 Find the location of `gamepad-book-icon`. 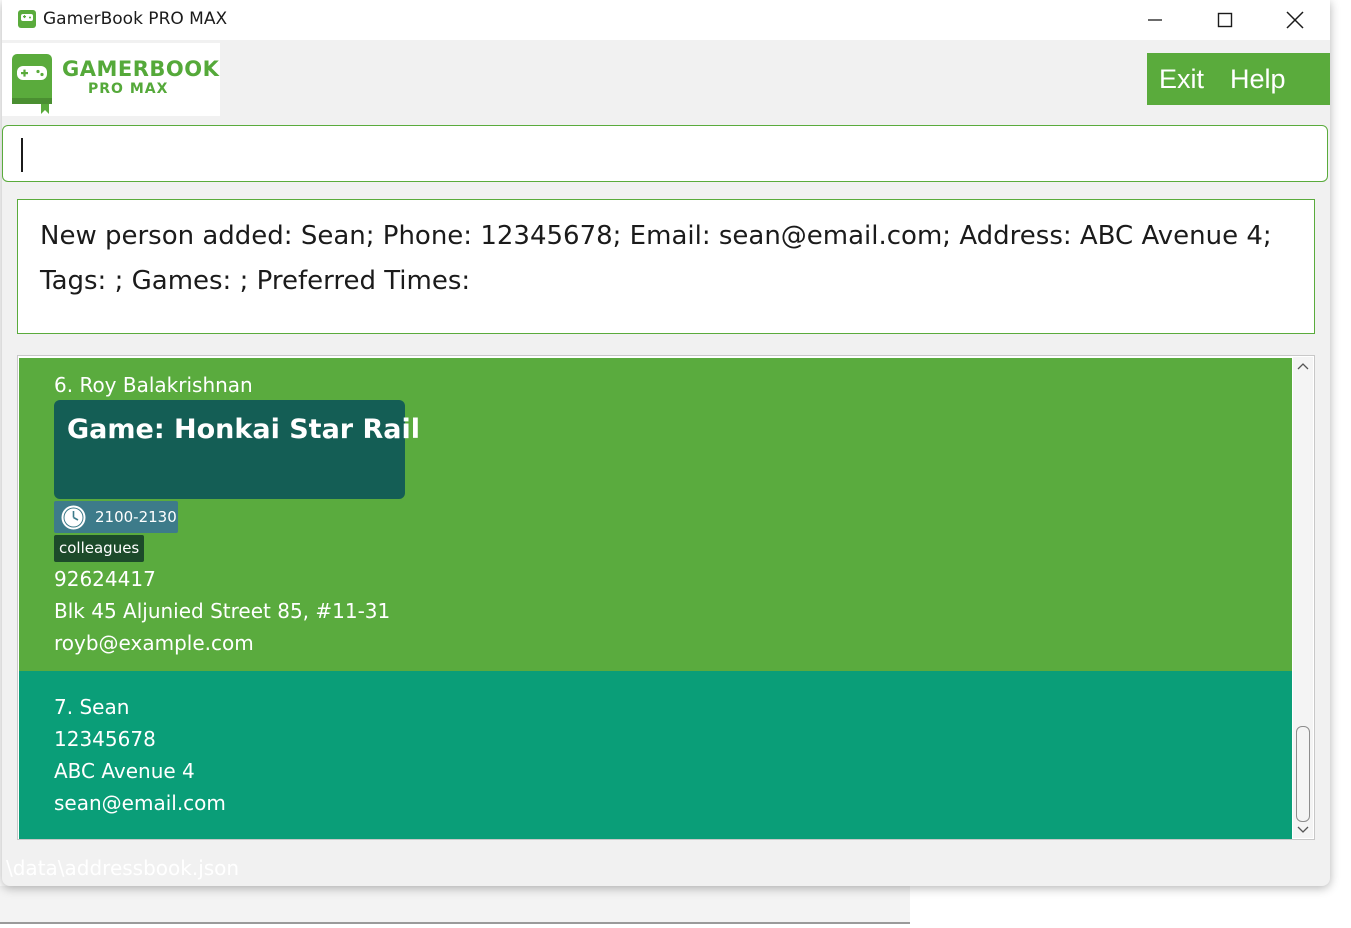

gamepad-book-icon is located at coordinates (32, 84).